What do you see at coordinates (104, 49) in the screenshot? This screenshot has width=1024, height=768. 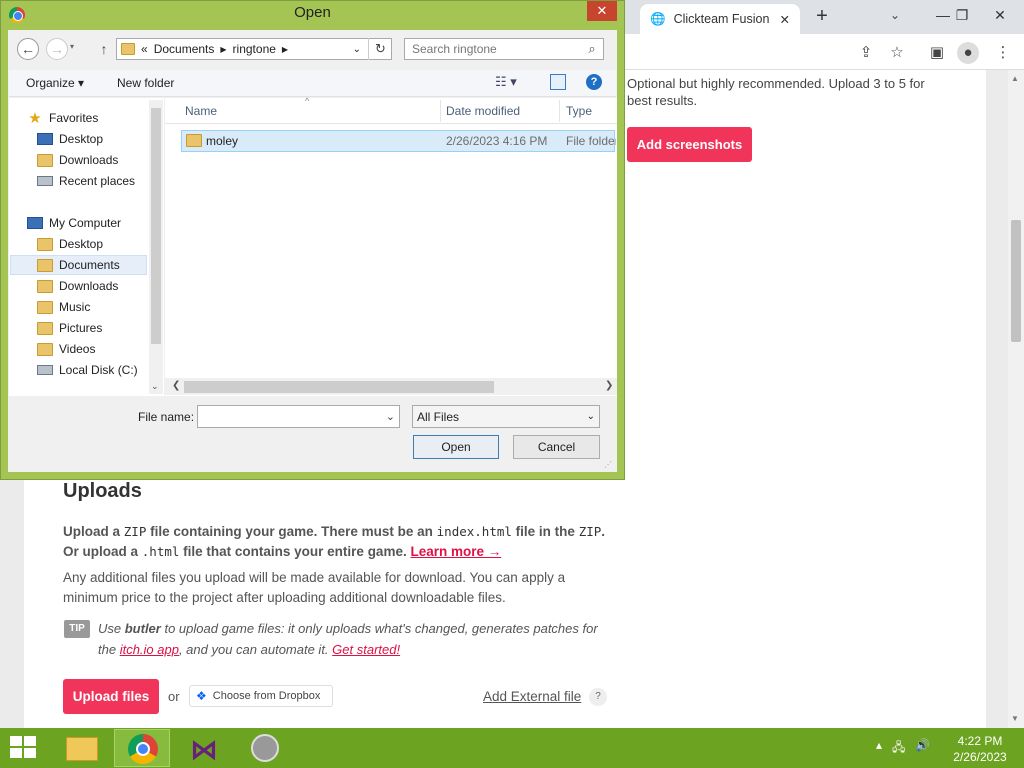 I see `up-arrow-icon: ↑` at bounding box center [104, 49].